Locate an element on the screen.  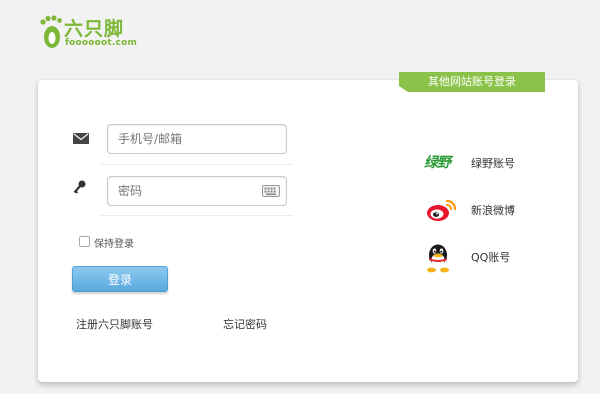
weibo-login: 新浪微博 is located at coordinates (484, 210).